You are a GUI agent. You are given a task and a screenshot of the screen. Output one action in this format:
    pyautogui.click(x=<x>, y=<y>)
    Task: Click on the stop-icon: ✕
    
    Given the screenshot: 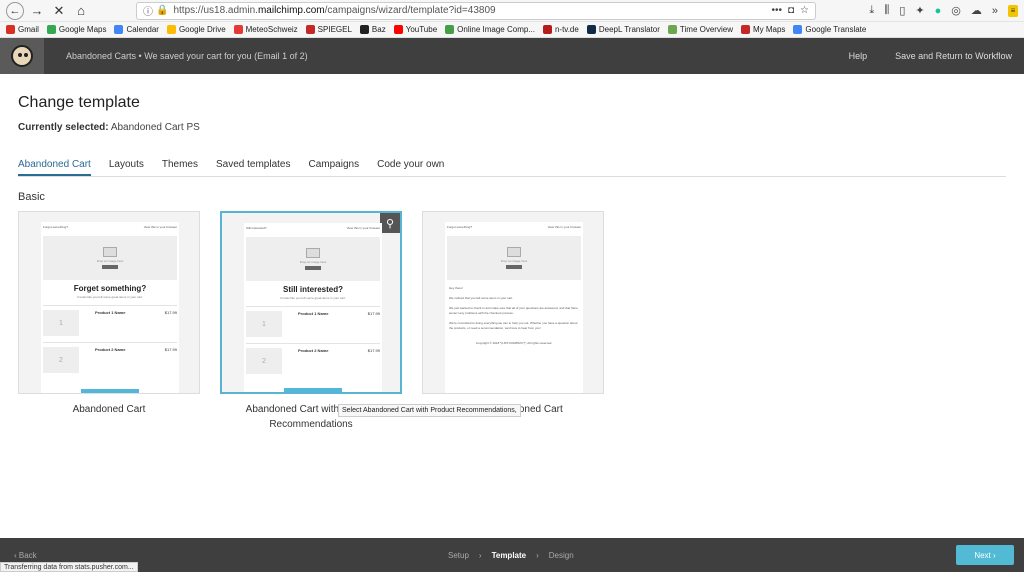 What is the action you would take?
    pyautogui.click(x=59, y=11)
    